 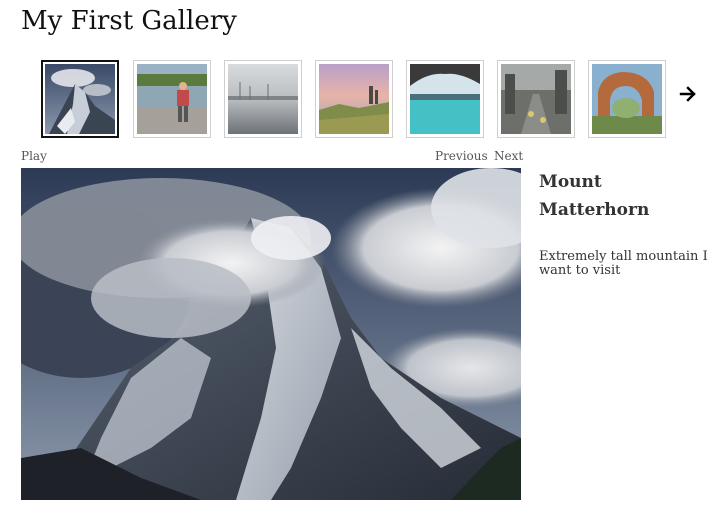 I want to click on thumbnail-blue-lagoon-cave, so click(x=445, y=99).